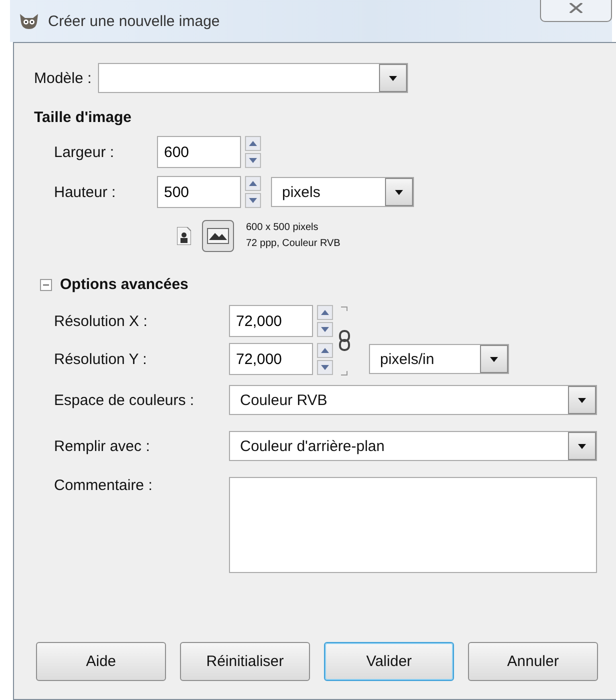 The image size is (616, 700). Describe the element at coordinates (576, 8) in the screenshot. I see `close-icon` at that location.